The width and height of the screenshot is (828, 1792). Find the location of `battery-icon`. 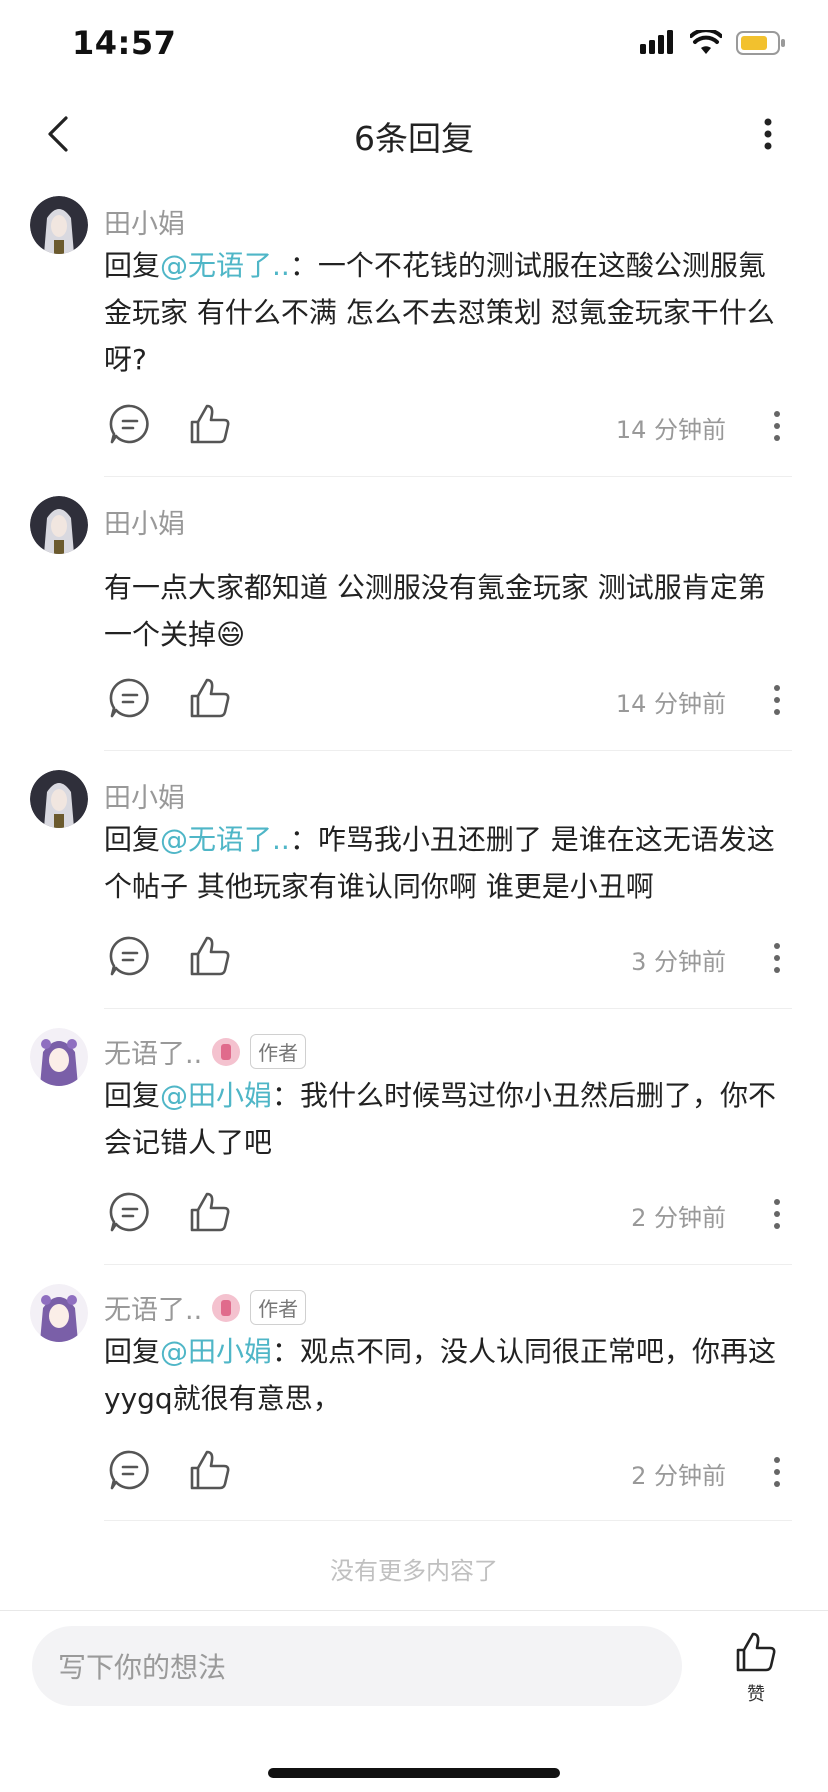

battery-icon is located at coordinates (760, 43).